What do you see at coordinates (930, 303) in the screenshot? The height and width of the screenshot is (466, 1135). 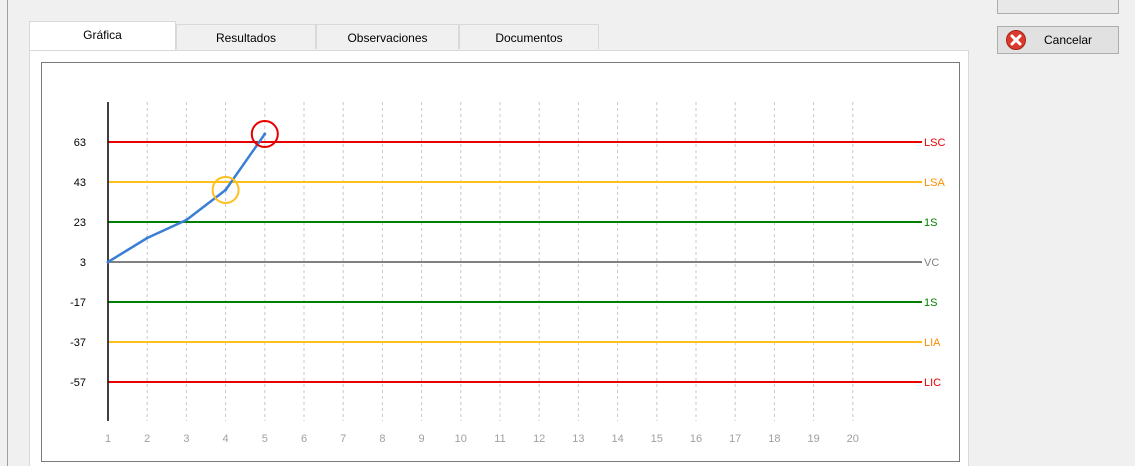 I see `reference-label-1s-4: 1S` at bounding box center [930, 303].